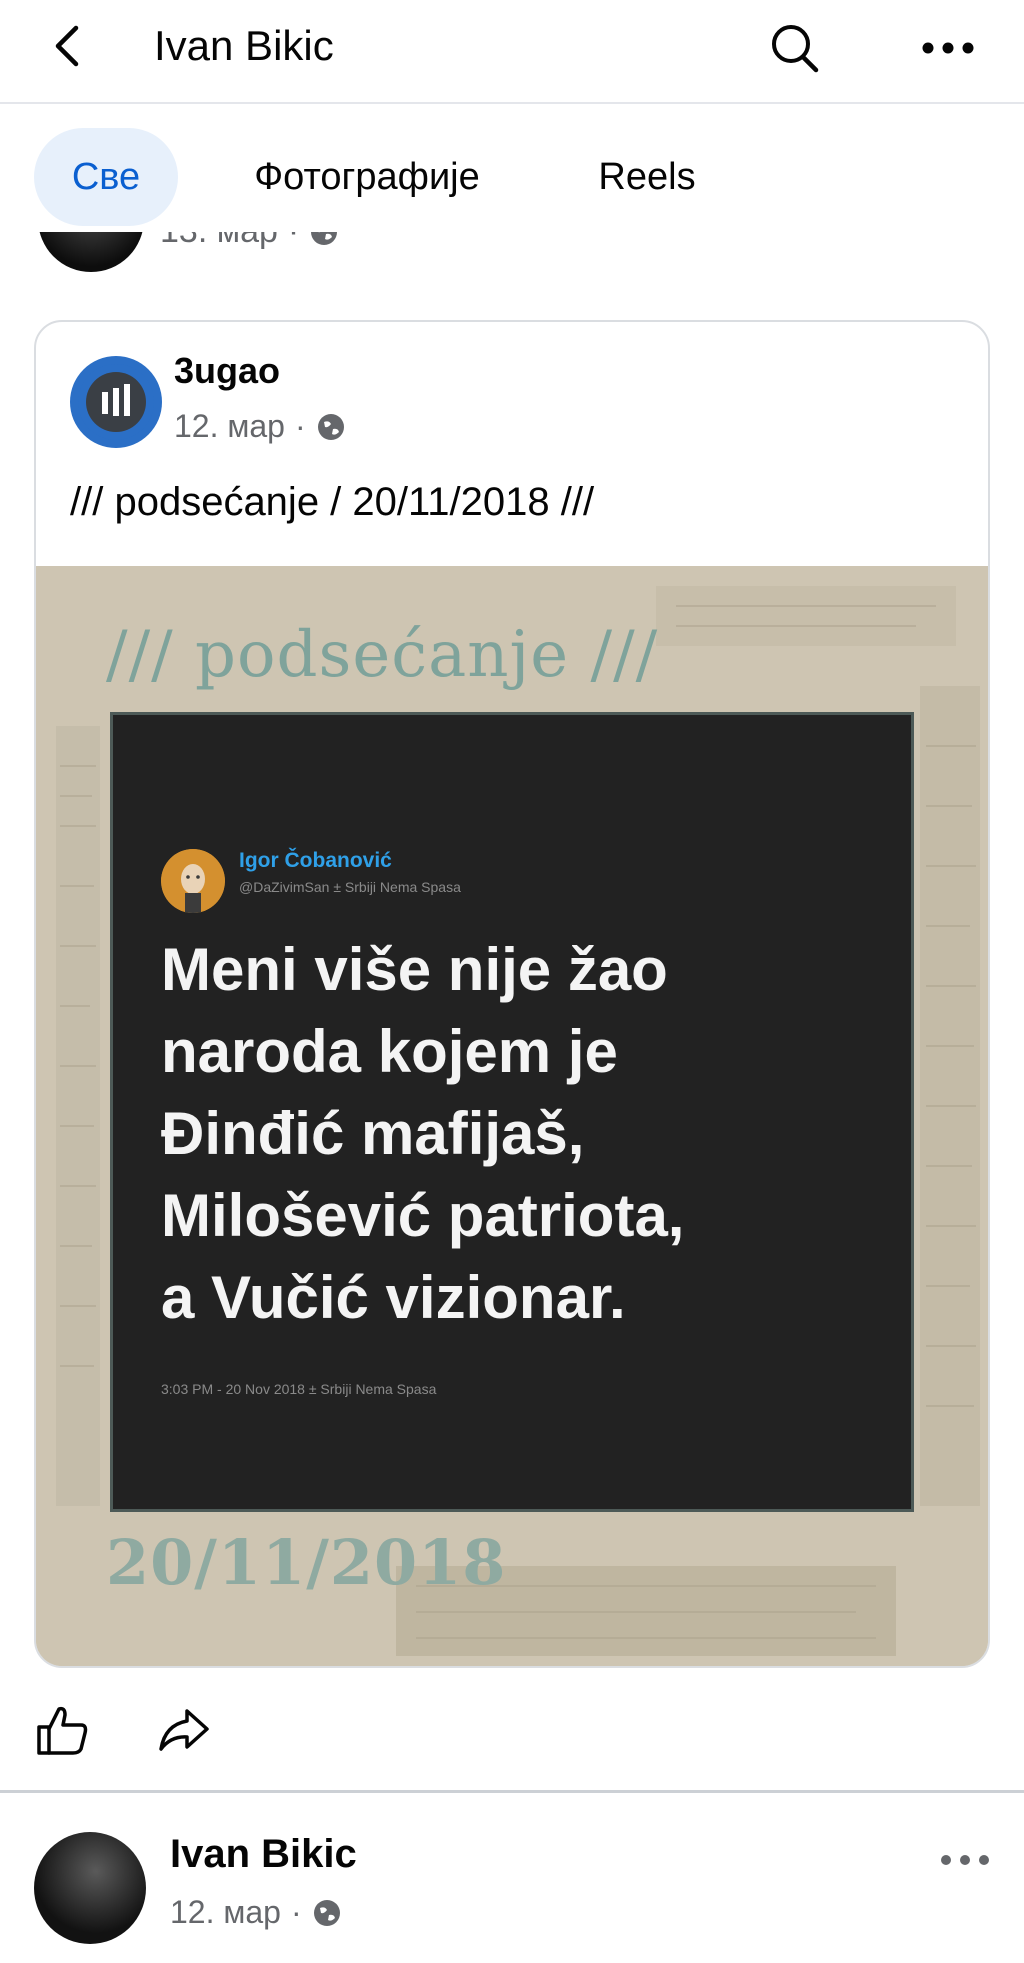 Image resolution: width=1024 pixels, height=1963 pixels. I want to click on post-divider, so click(512, 1791).